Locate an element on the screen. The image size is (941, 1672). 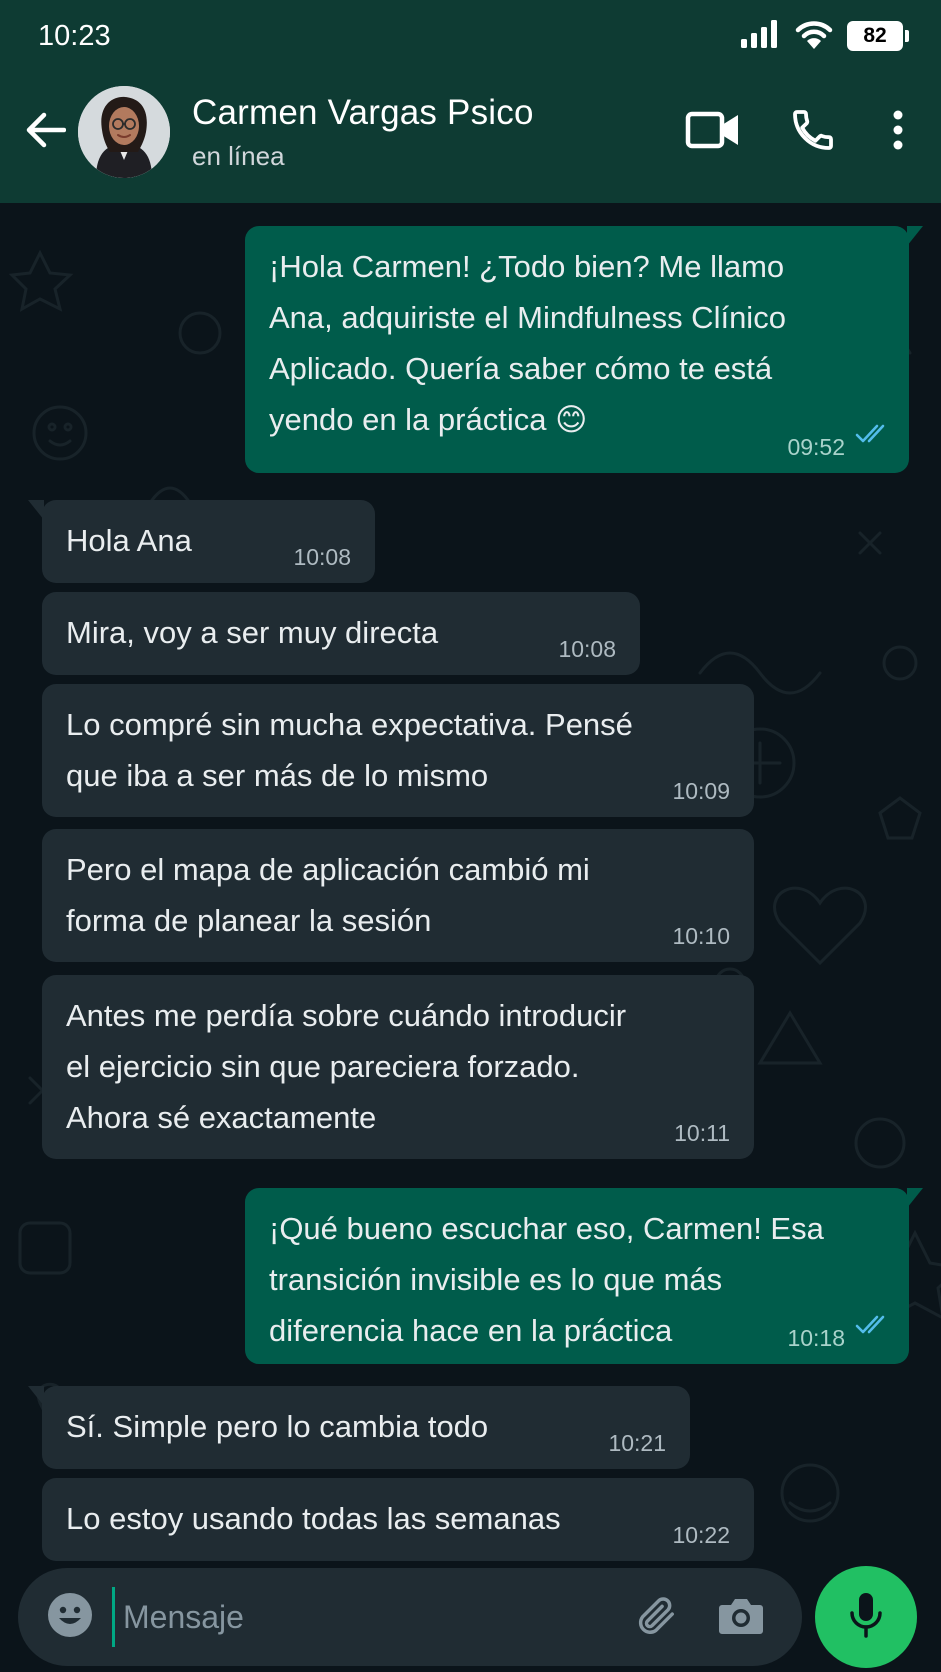
message-bubble-incoming: Sí. Simple pero lo cambia todo 10:21 is located at coordinates (359, 1427).